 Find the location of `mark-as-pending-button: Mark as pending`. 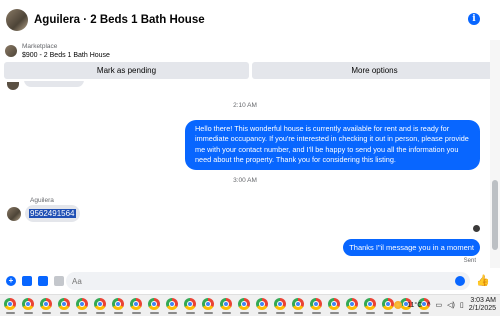

mark-as-pending-button: Mark as pending is located at coordinates (126, 70).